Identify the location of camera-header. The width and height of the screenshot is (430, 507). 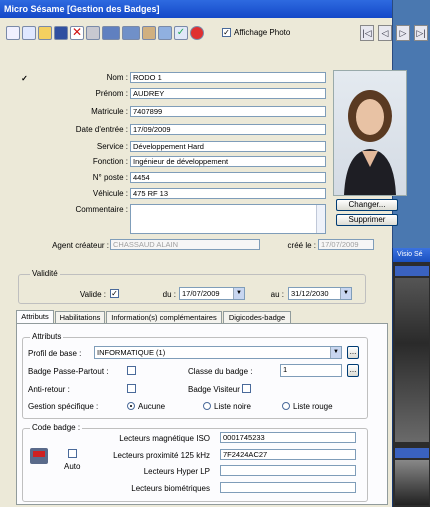
(412, 271).